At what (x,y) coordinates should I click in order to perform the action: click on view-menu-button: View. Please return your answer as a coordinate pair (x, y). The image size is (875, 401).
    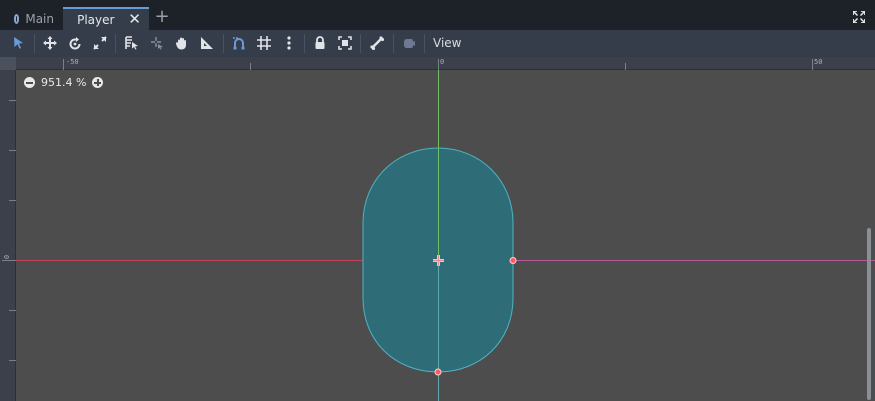
    Looking at the image, I should click on (447, 44).